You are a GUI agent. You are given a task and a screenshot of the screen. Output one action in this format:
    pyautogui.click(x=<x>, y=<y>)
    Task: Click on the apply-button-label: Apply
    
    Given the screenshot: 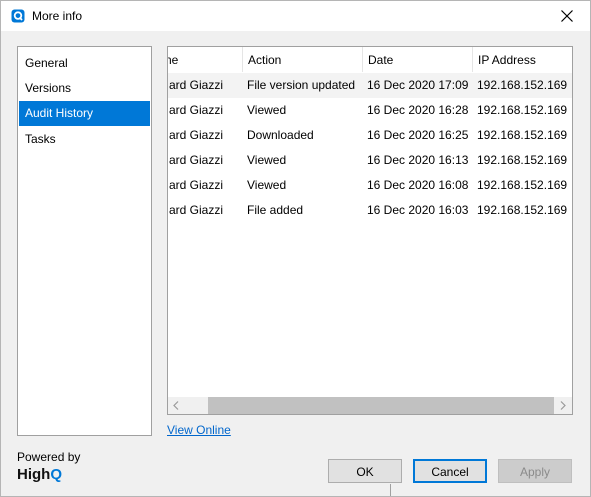 What is the action you would take?
    pyautogui.click(x=535, y=472)
    